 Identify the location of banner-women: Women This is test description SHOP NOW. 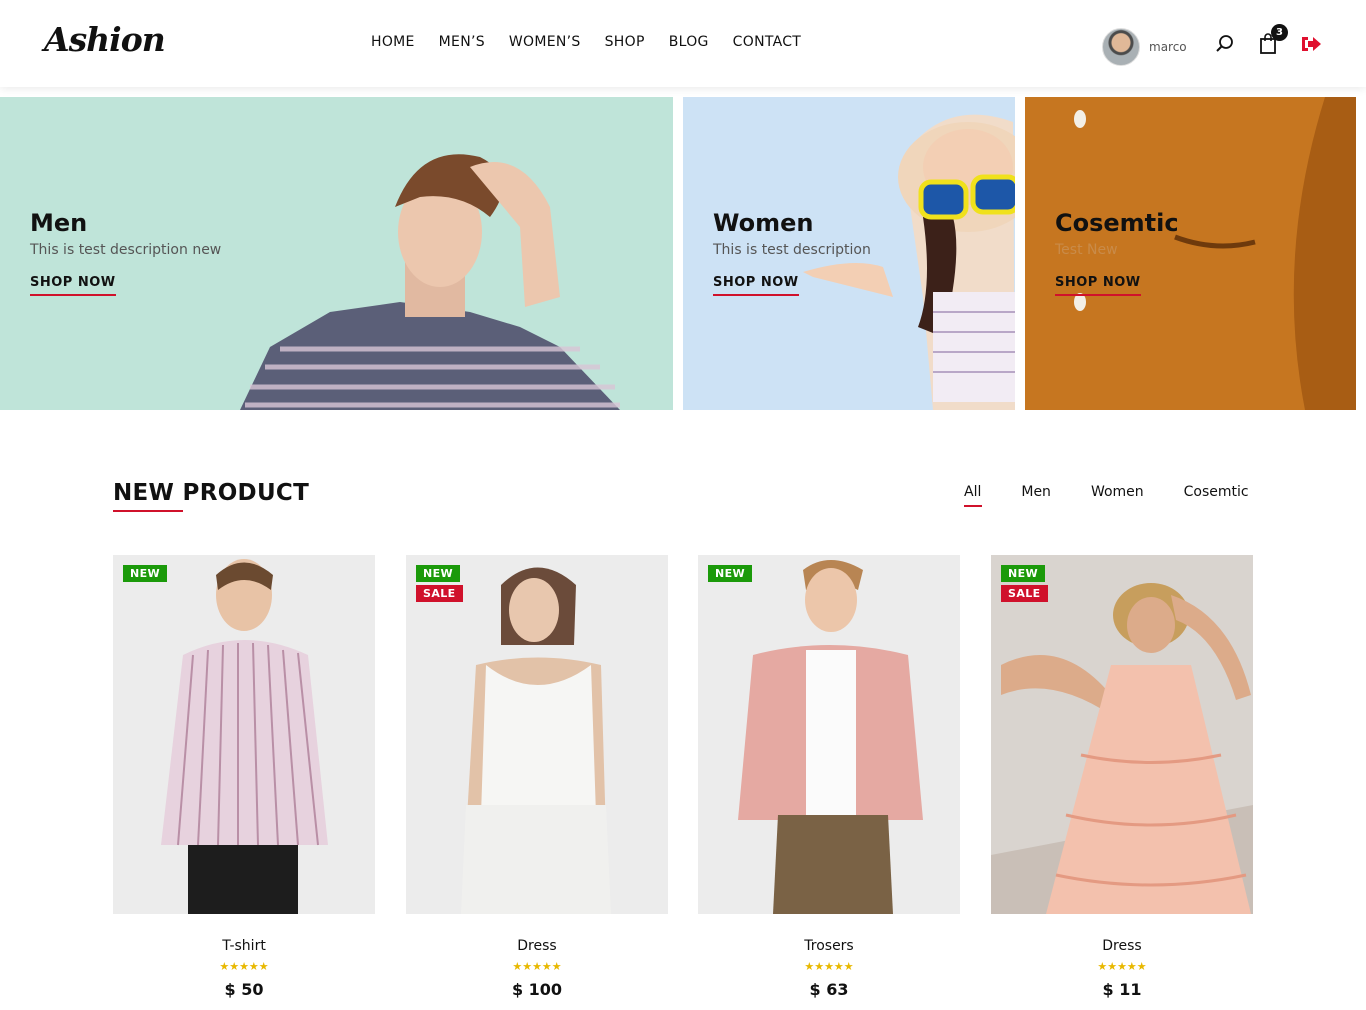
(849, 253).